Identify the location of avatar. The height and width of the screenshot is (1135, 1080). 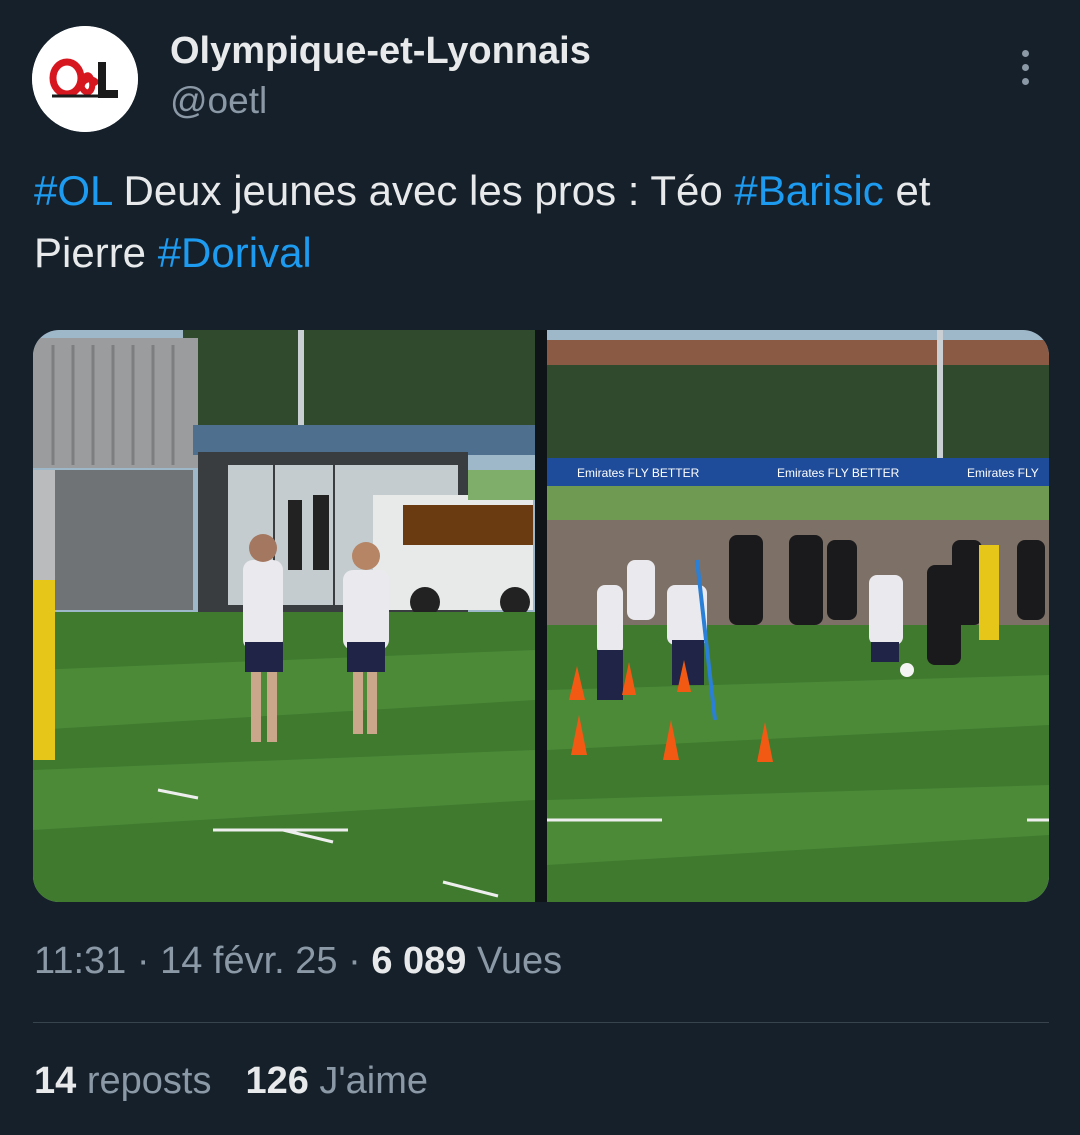
(85, 79).